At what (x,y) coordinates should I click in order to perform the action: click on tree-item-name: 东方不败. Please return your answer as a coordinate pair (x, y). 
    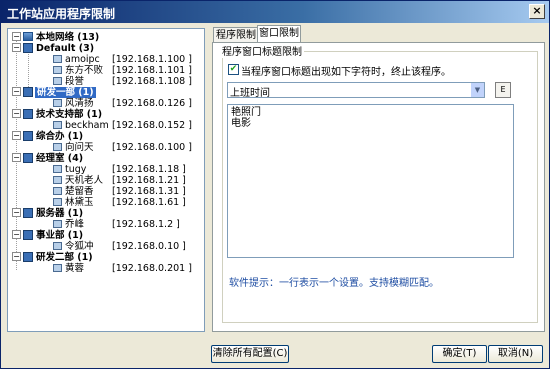
    Looking at the image, I should click on (84, 70).